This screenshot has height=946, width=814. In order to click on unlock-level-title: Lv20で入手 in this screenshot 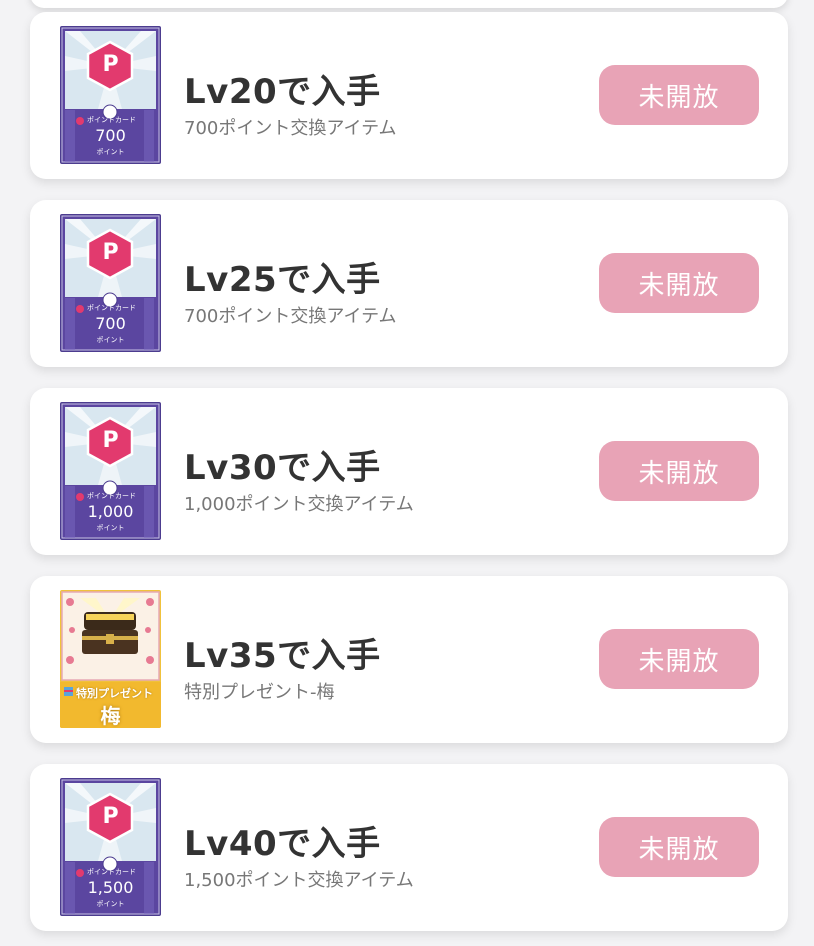, I will do `click(282, 92)`.